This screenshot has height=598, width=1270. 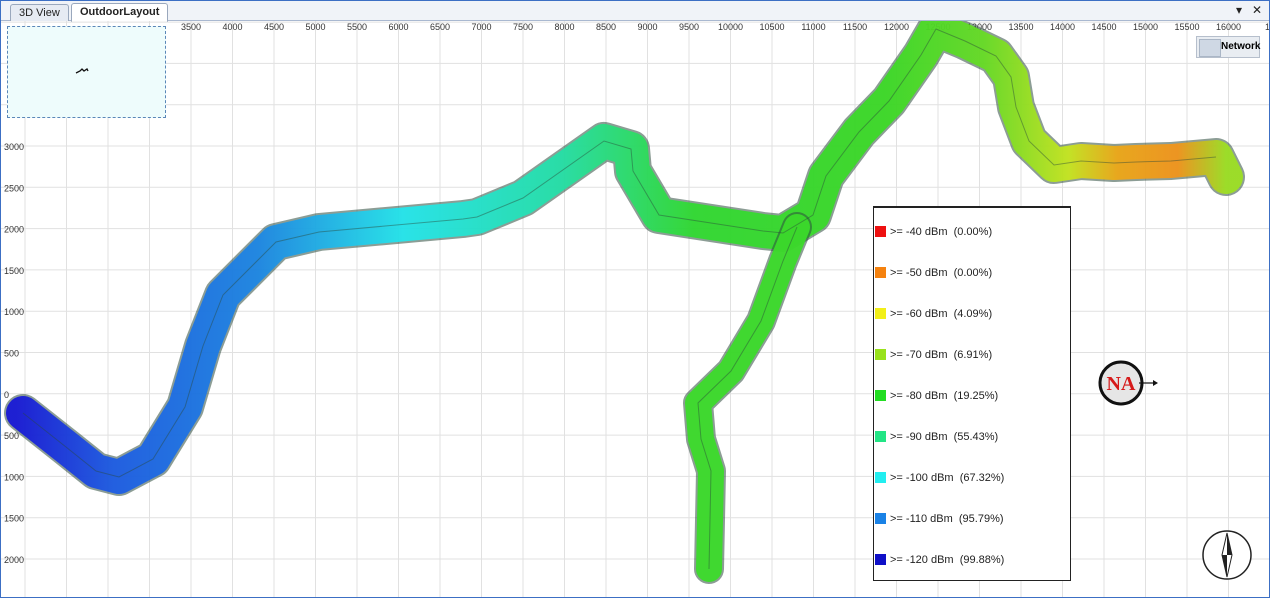 What do you see at coordinates (1062, 27) in the screenshot?
I see `x-tick-label: 14000` at bounding box center [1062, 27].